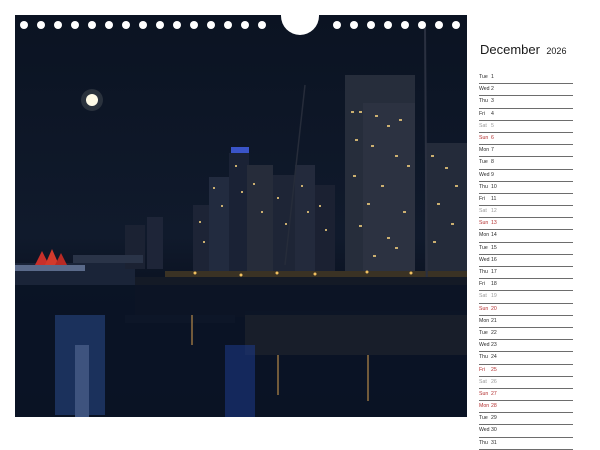  What do you see at coordinates (526, 346) in the screenshot?
I see `day-row: Wed23` at bounding box center [526, 346].